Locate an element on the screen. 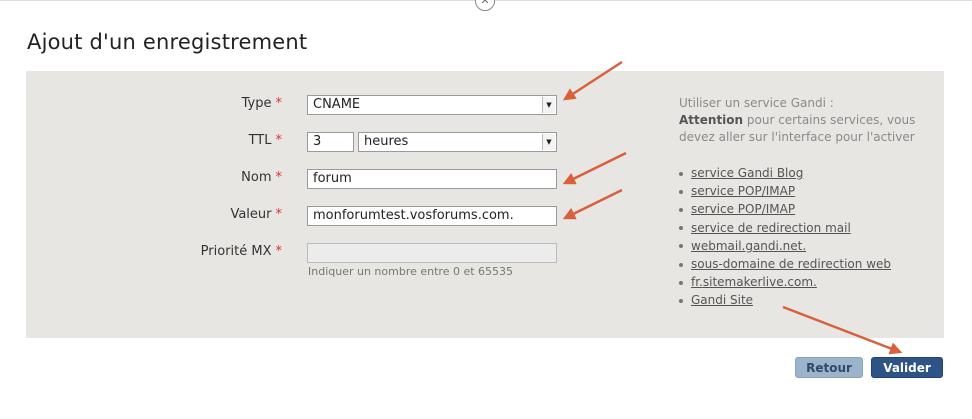 This screenshot has height=419, width=972. valeur-input: monforumtest.vosforums.com. is located at coordinates (432, 216).